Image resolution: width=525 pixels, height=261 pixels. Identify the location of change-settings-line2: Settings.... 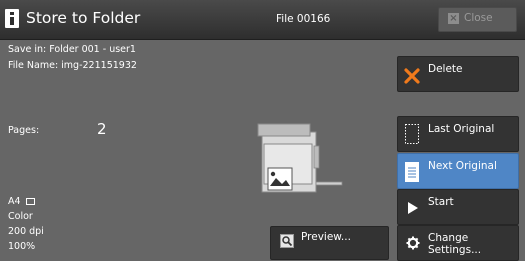
(455, 250).